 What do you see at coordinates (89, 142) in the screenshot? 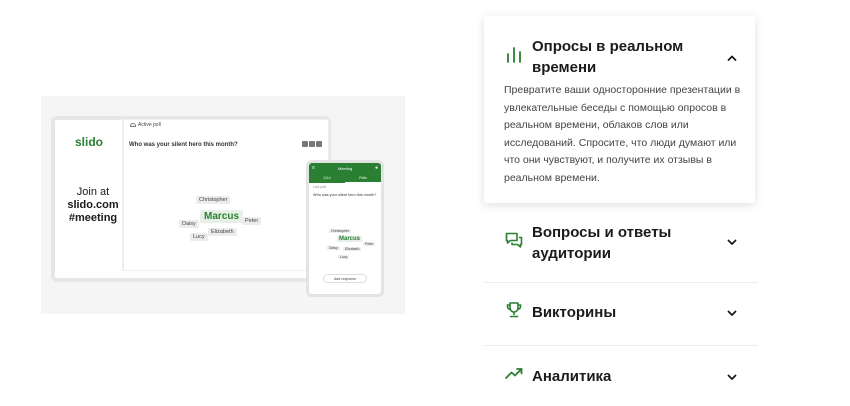
I see `slido-logo: slido` at bounding box center [89, 142].